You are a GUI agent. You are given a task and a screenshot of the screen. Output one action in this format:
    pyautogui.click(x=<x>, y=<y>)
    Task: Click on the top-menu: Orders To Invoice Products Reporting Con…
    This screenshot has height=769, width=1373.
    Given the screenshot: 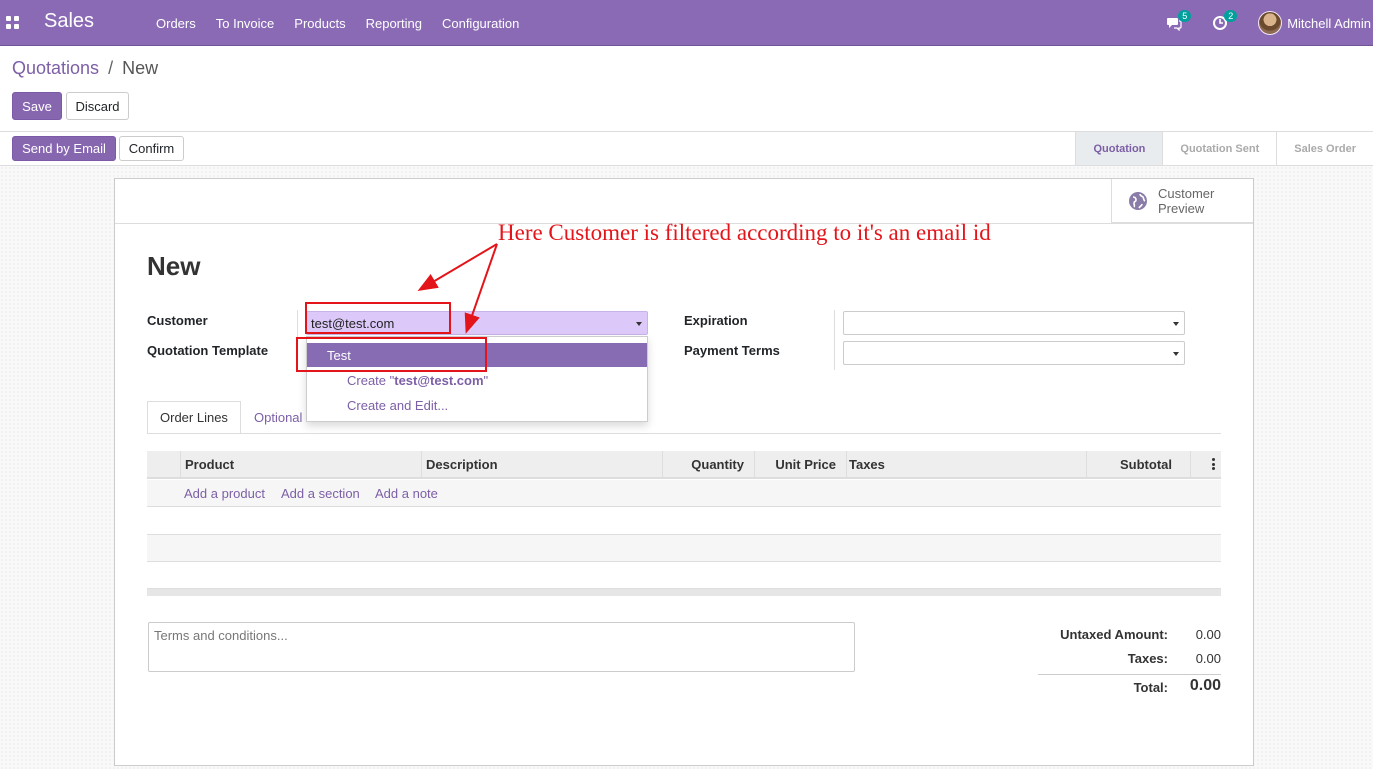 What is the action you would take?
    pyautogui.click(x=337, y=23)
    